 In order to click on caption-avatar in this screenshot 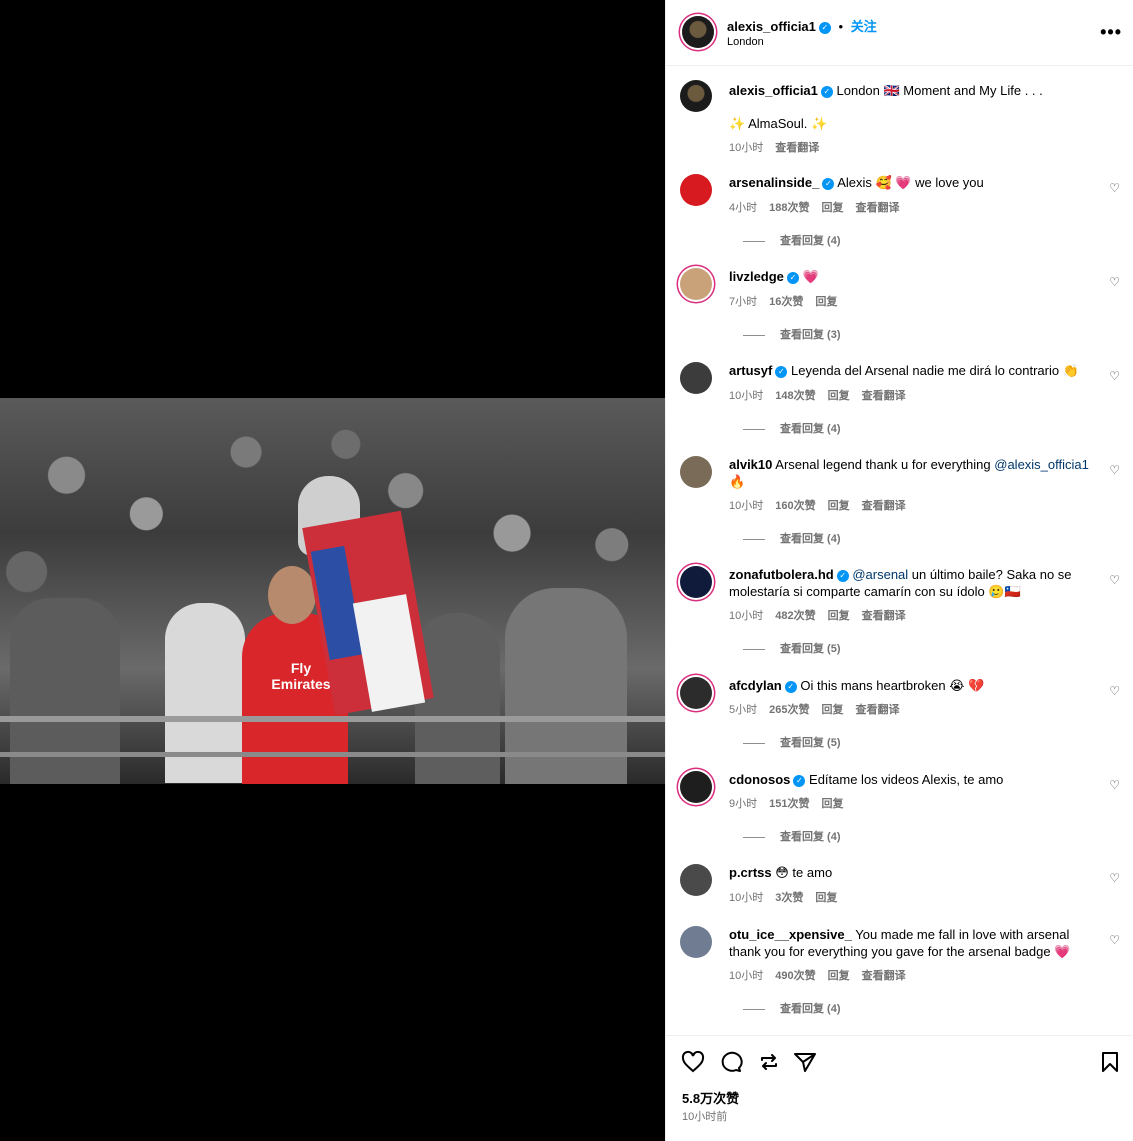, I will do `click(696, 96)`.